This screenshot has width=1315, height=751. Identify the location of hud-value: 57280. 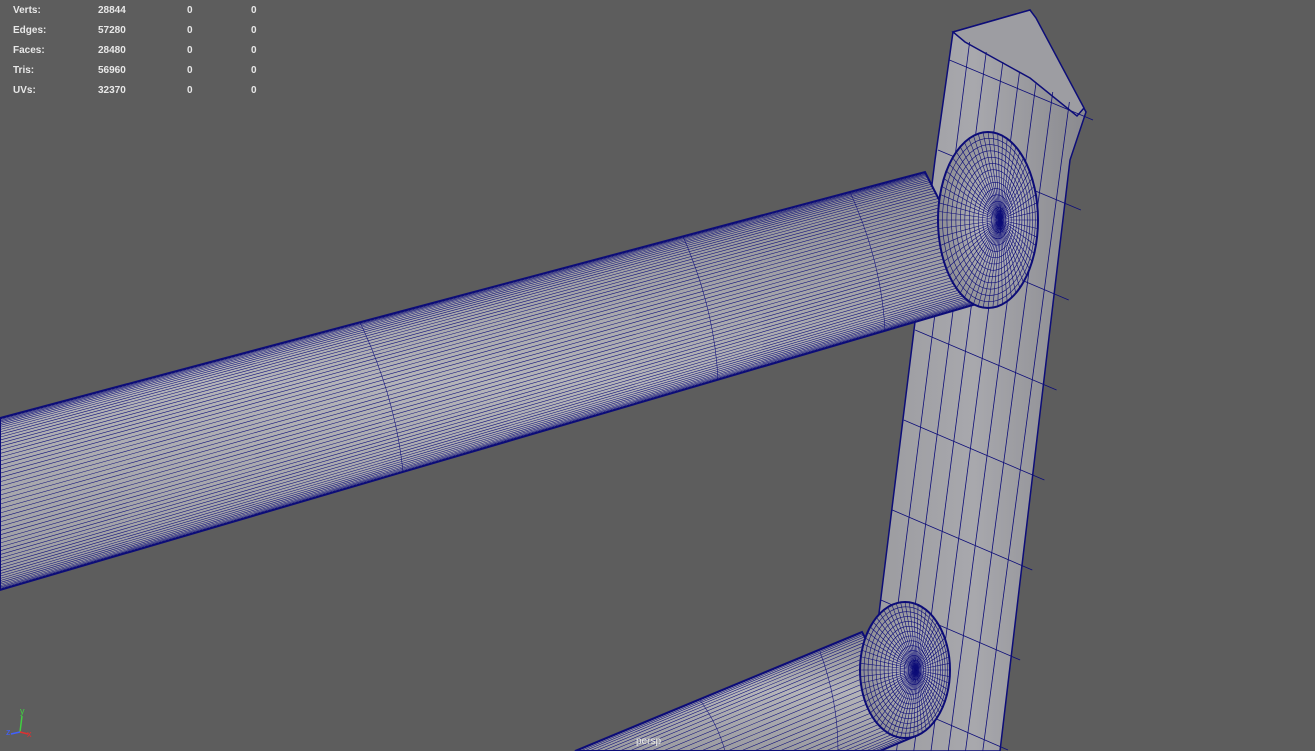
(112, 30).